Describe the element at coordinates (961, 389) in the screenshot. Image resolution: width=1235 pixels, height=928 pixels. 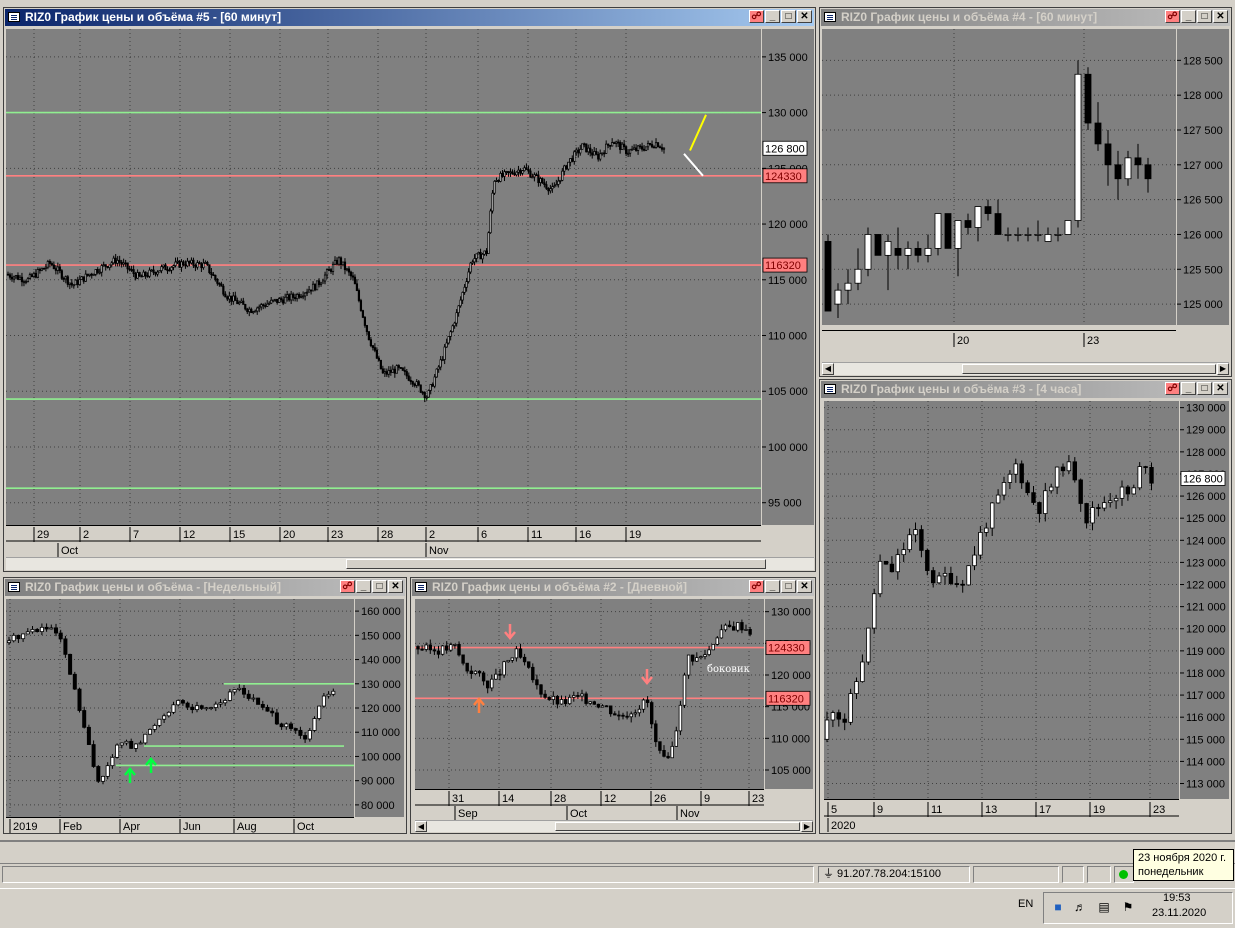
I see `window-3-title: RIZ0 График цены и объёма #3 - [4 часа]` at that location.